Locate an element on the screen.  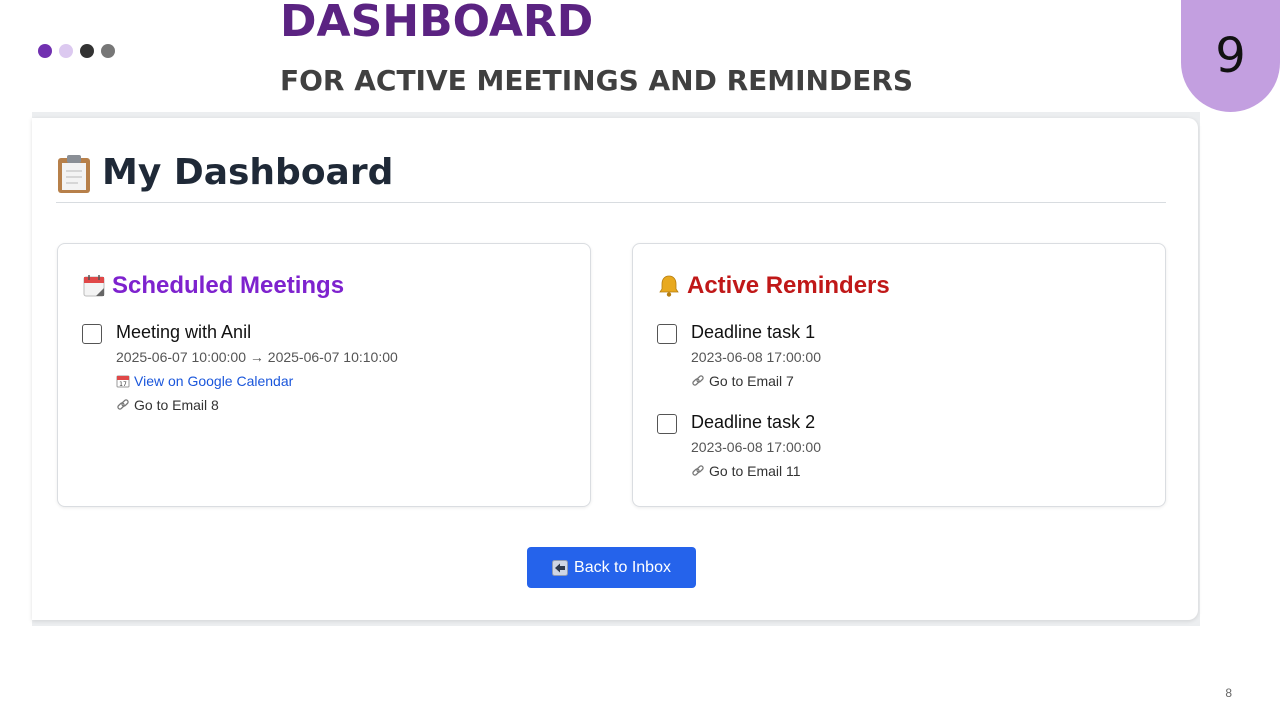
reminder-email-link: Go to Email 7 is located at coordinates (742, 381).